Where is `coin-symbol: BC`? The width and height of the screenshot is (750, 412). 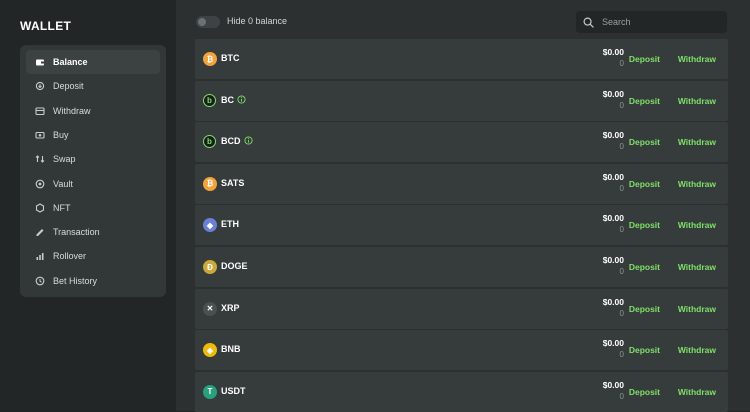 coin-symbol: BC is located at coordinates (227, 99).